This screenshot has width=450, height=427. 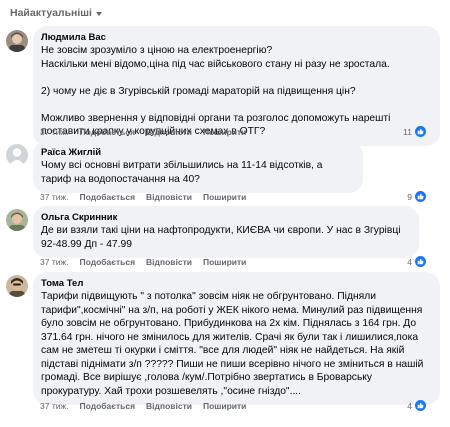 What do you see at coordinates (407, 131) in the screenshot?
I see `reaction-count-value: 11` at bounding box center [407, 131].